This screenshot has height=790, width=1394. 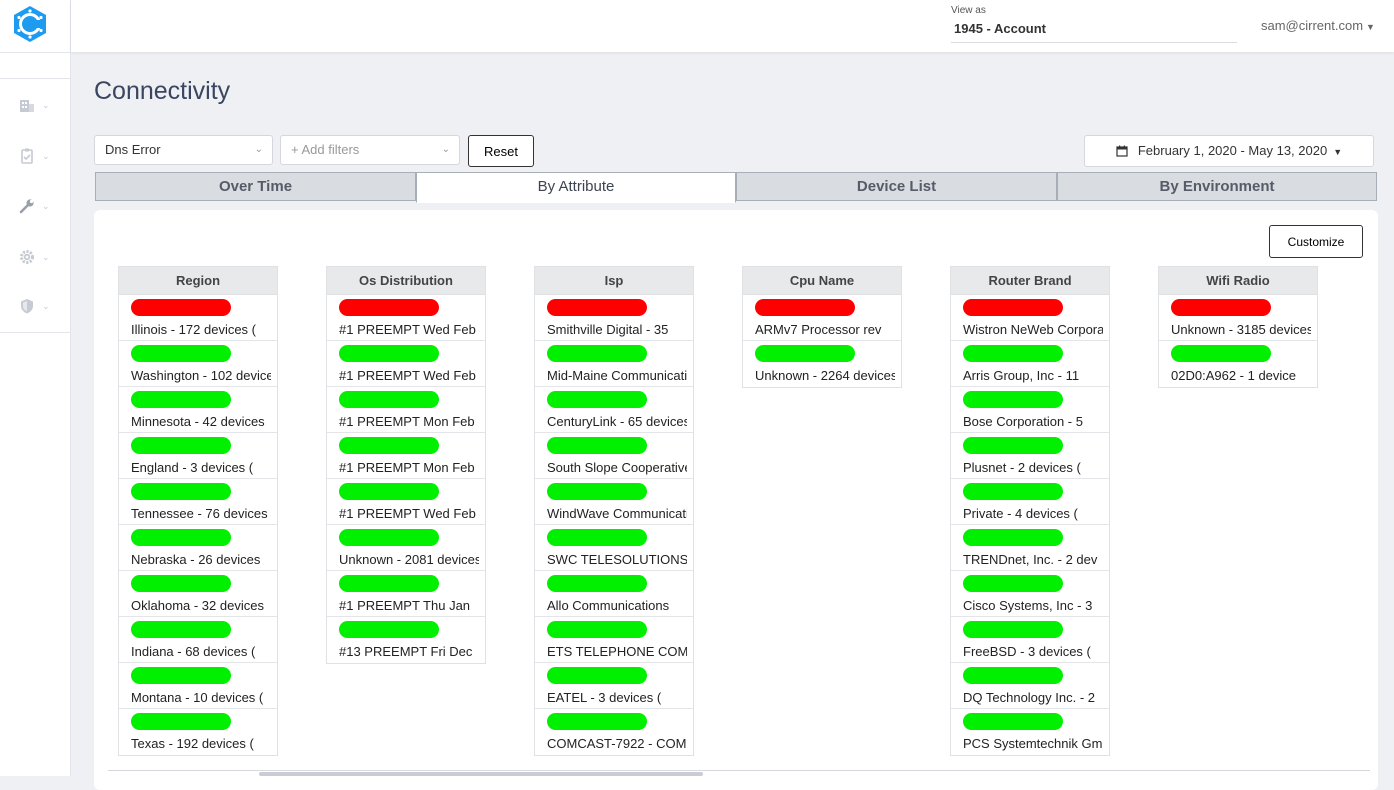 I want to click on attribute-row-label: Arris Group, Inc - 11, so click(x=1021, y=375).